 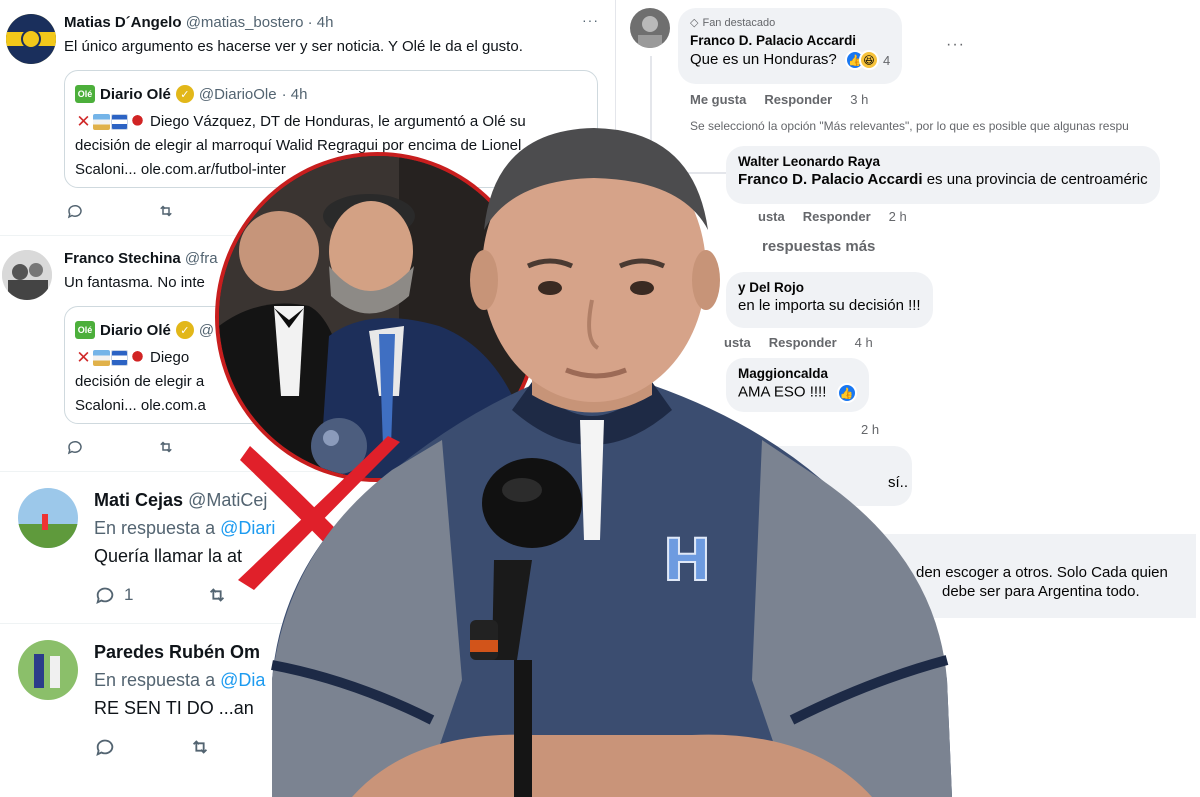 I want to click on badge-label: Fan destacado, so click(x=739, y=22).